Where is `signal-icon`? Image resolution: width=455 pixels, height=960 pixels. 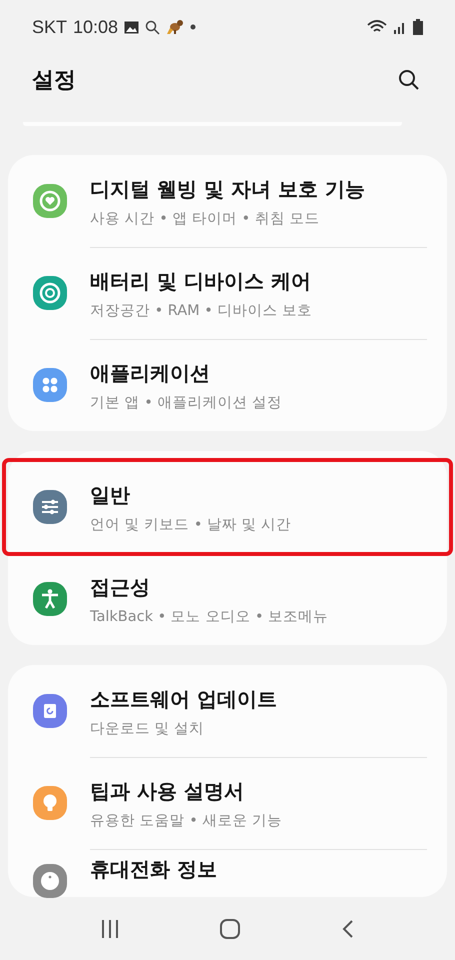 signal-icon is located at coordinates (400, 27).